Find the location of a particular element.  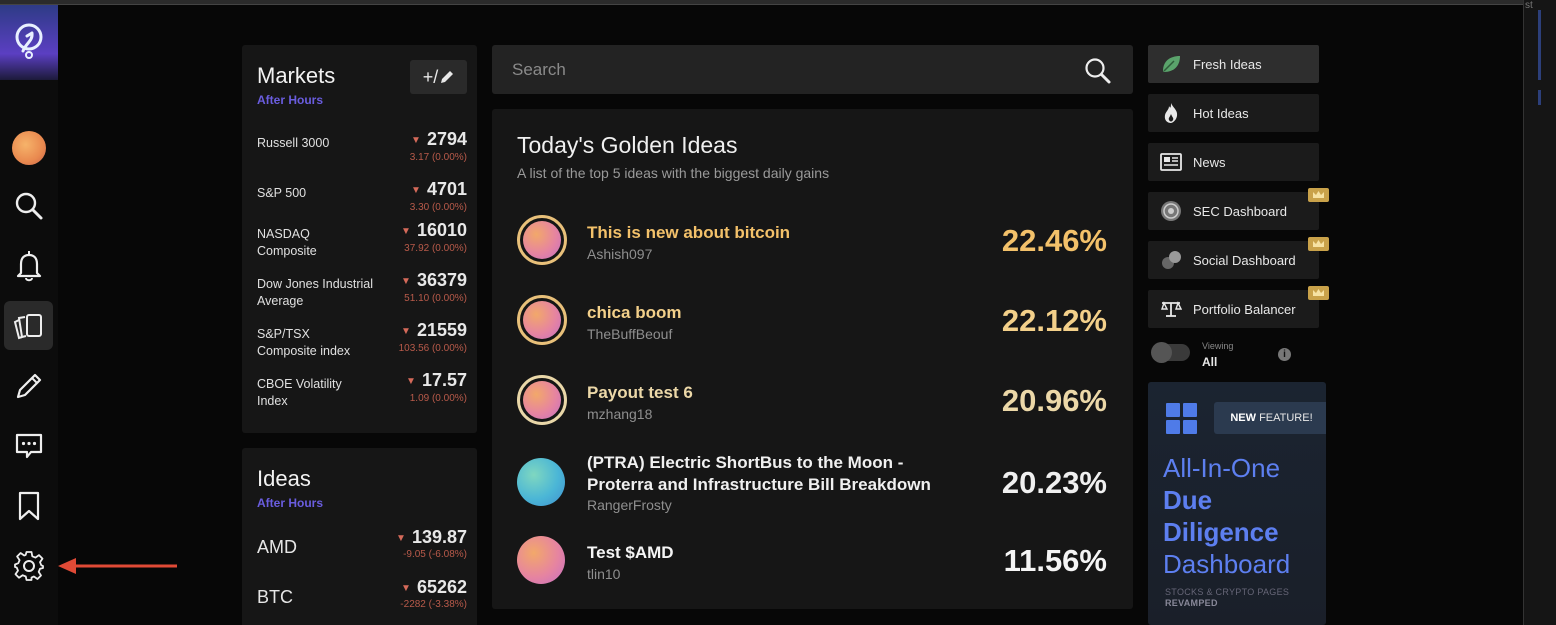

nav-settings is located at coordinates (28, 565).